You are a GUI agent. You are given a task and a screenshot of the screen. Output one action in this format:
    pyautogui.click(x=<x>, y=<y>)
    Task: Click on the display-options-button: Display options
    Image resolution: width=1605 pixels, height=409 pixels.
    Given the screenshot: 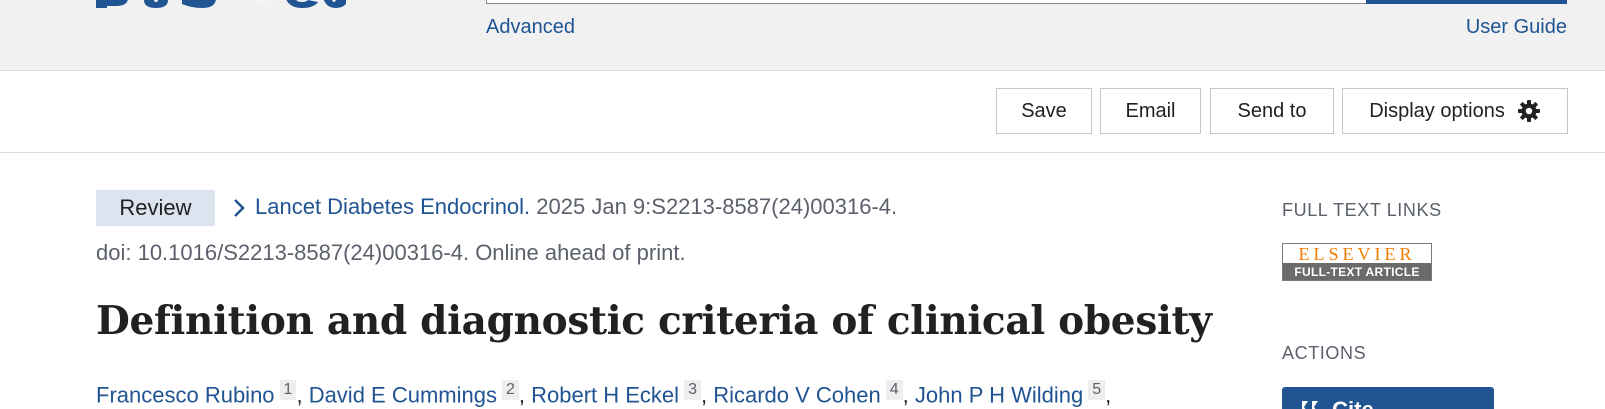 What is the action you would take?
    pyautogui.click(x=1455, y=111)
    